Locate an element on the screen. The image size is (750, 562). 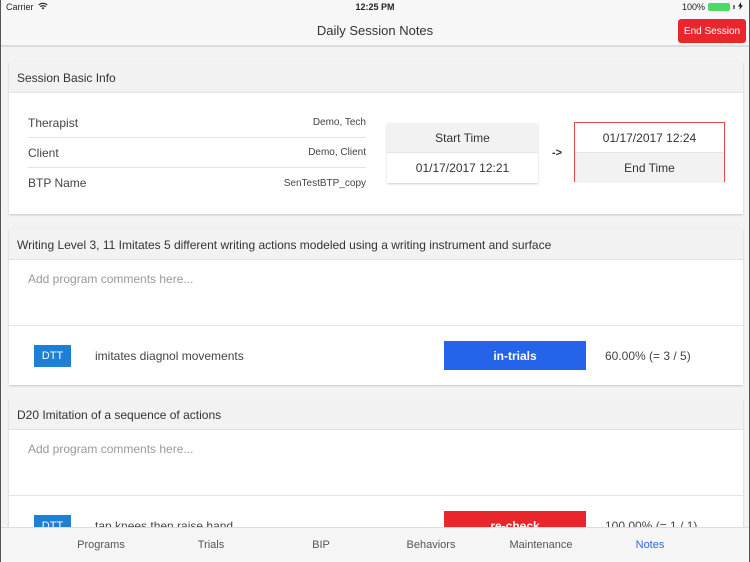
battery-tip is located at coordinates (734, 7).